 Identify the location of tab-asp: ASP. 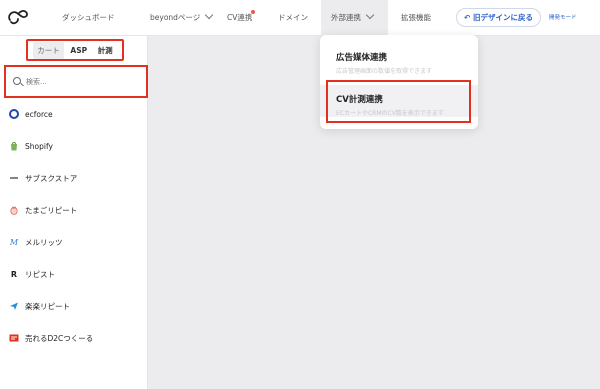
(78, 50).